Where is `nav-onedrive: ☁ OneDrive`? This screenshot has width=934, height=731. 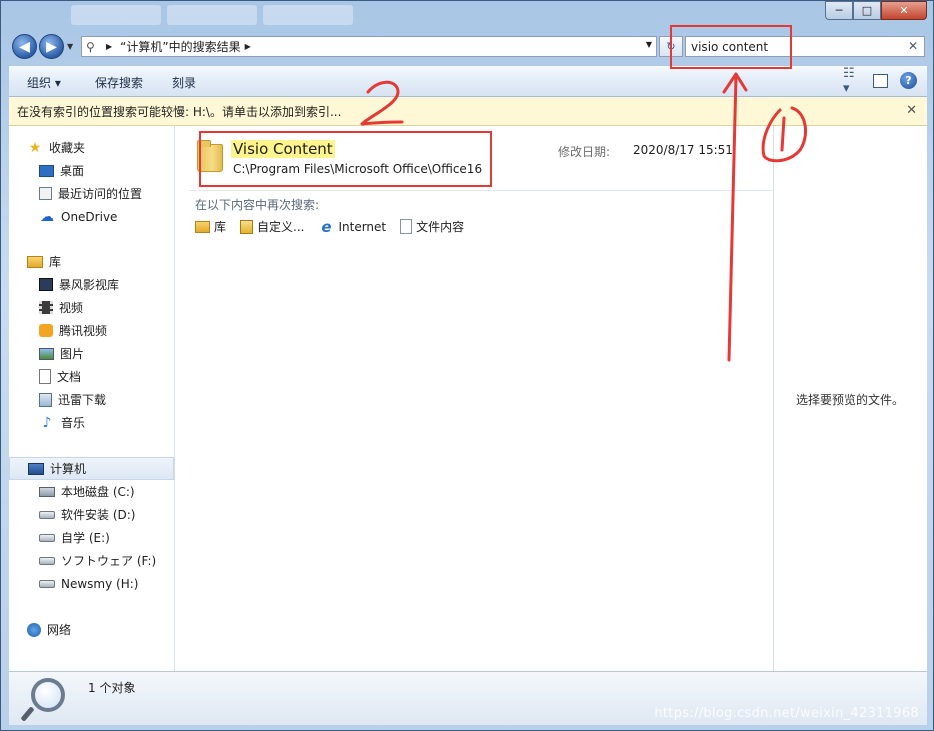
nav-onedrive: ☁ OneDrive is located at coordinates (91, 216).